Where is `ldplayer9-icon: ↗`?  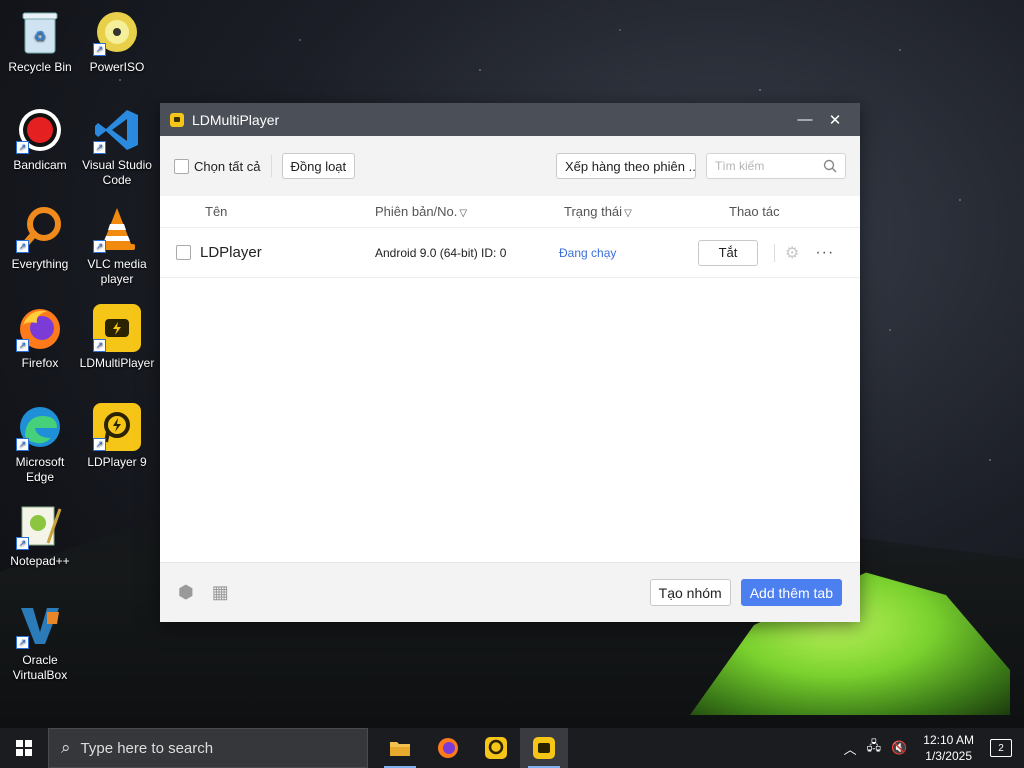
ldplayer9-icon: ↗ is located at coordinates (117, 427).